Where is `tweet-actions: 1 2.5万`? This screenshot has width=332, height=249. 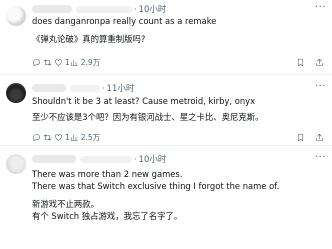 tweet-actions: 1 2.5万 is located at coordinates (178, 137).